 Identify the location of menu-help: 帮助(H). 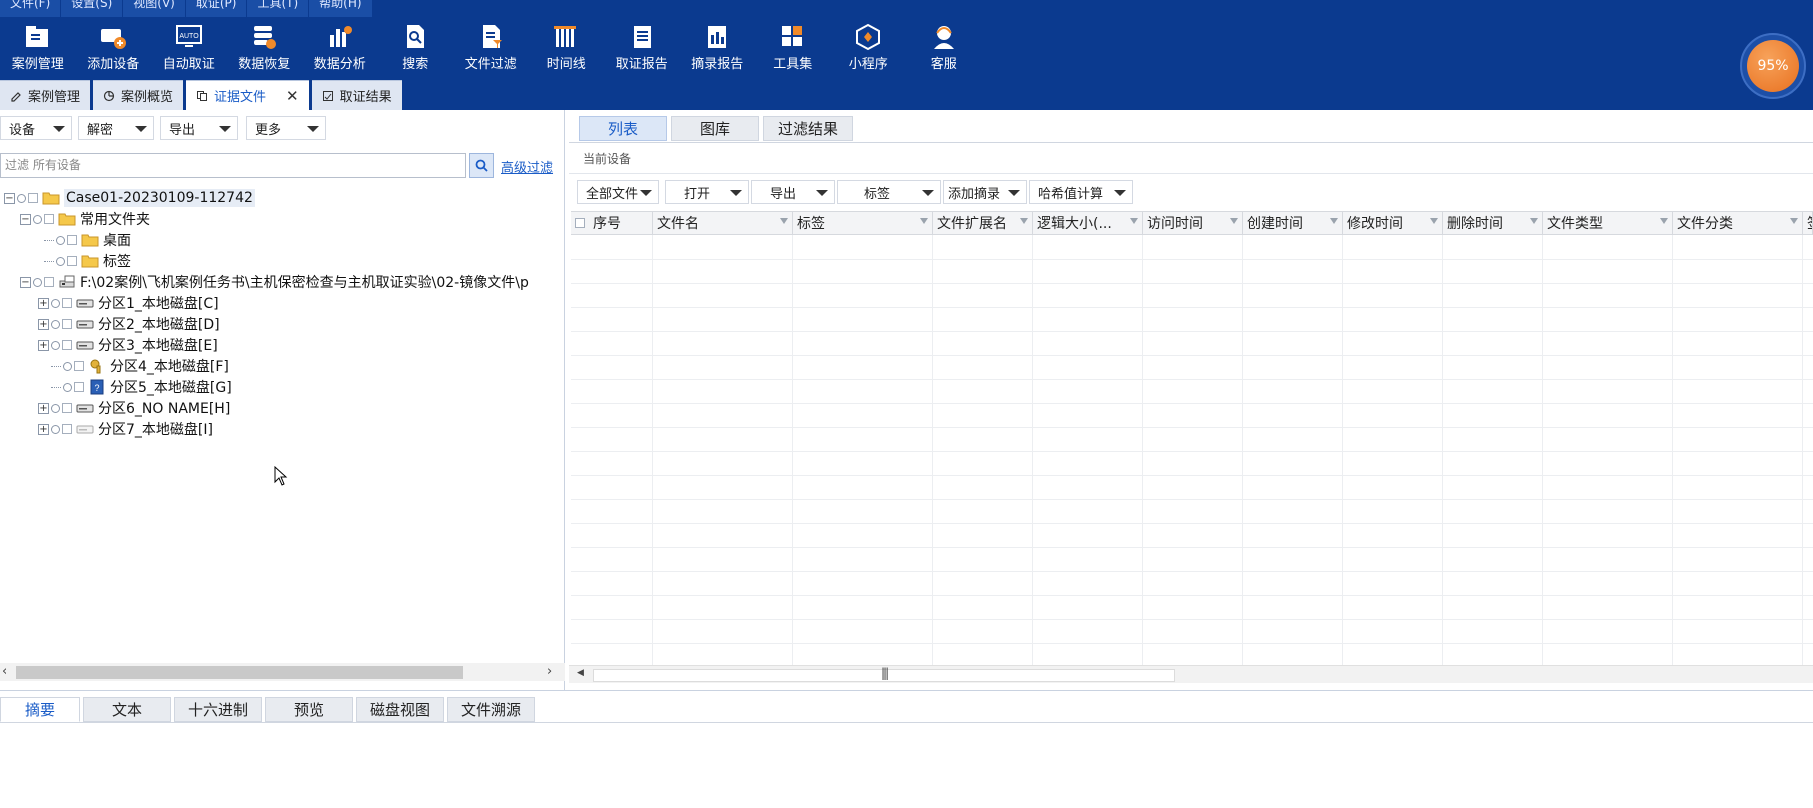
(341, 8).